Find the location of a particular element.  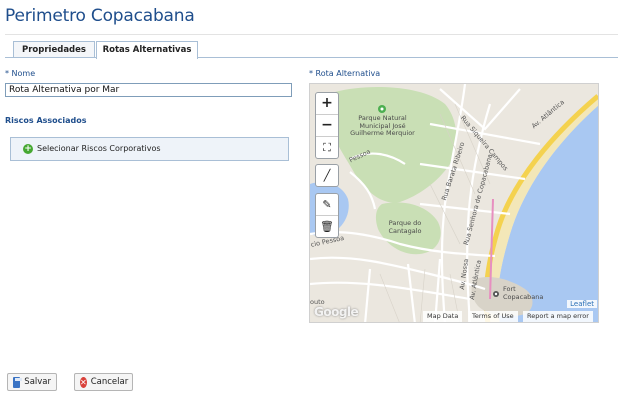

edit-controls: ✎ 🗑 is located at coordinates (327, 215).